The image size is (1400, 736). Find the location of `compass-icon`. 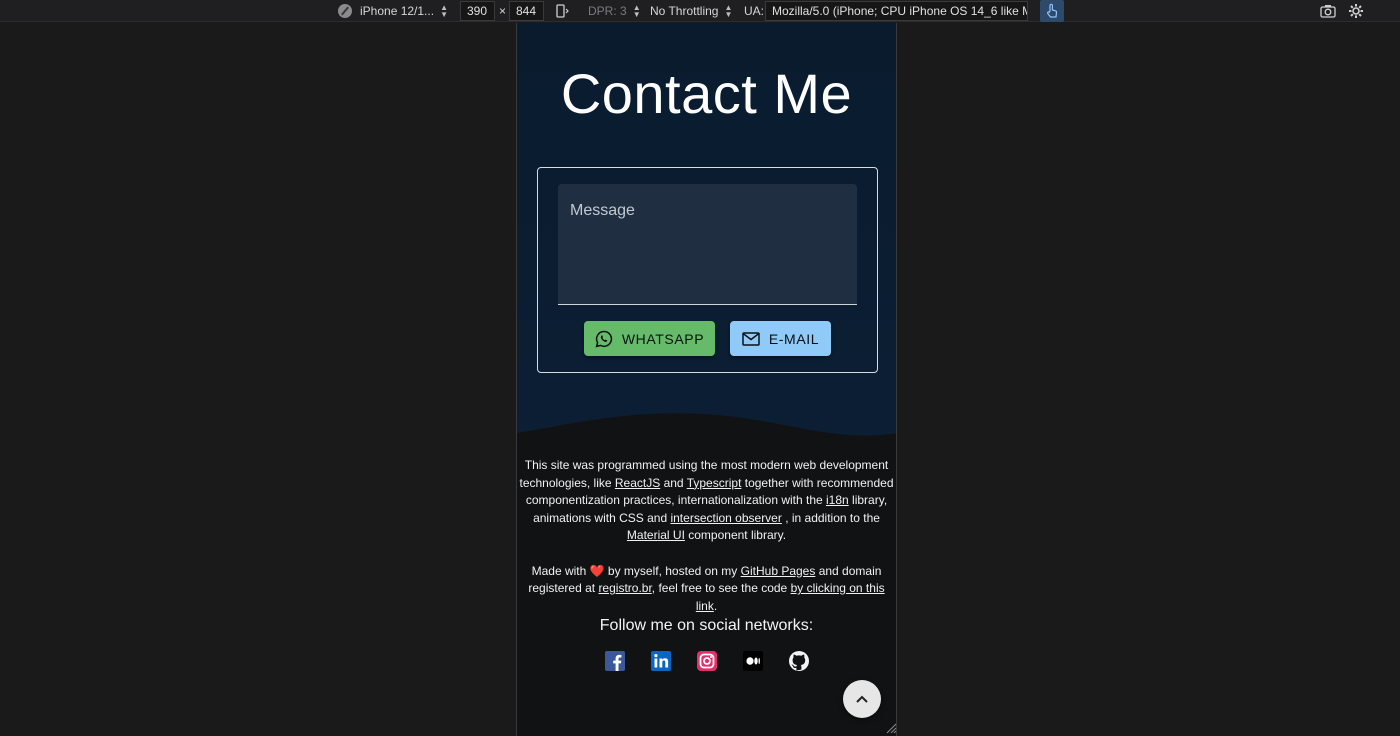

compass-icon is located at coordinates (345, 11).